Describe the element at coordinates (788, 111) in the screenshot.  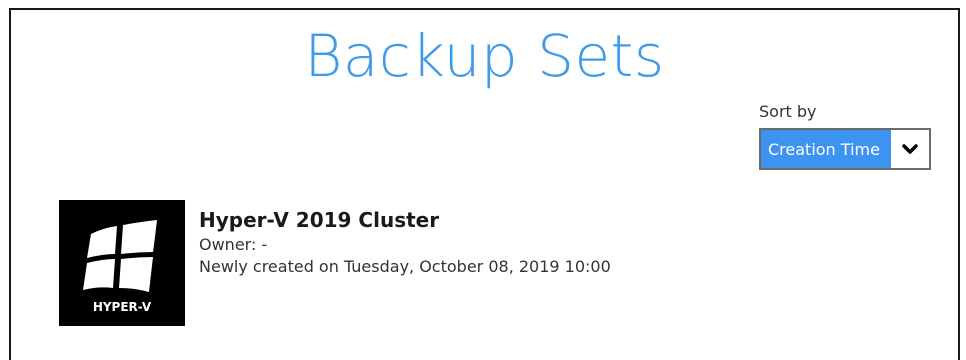
I see `sort-by-label: Sort by` at that location.